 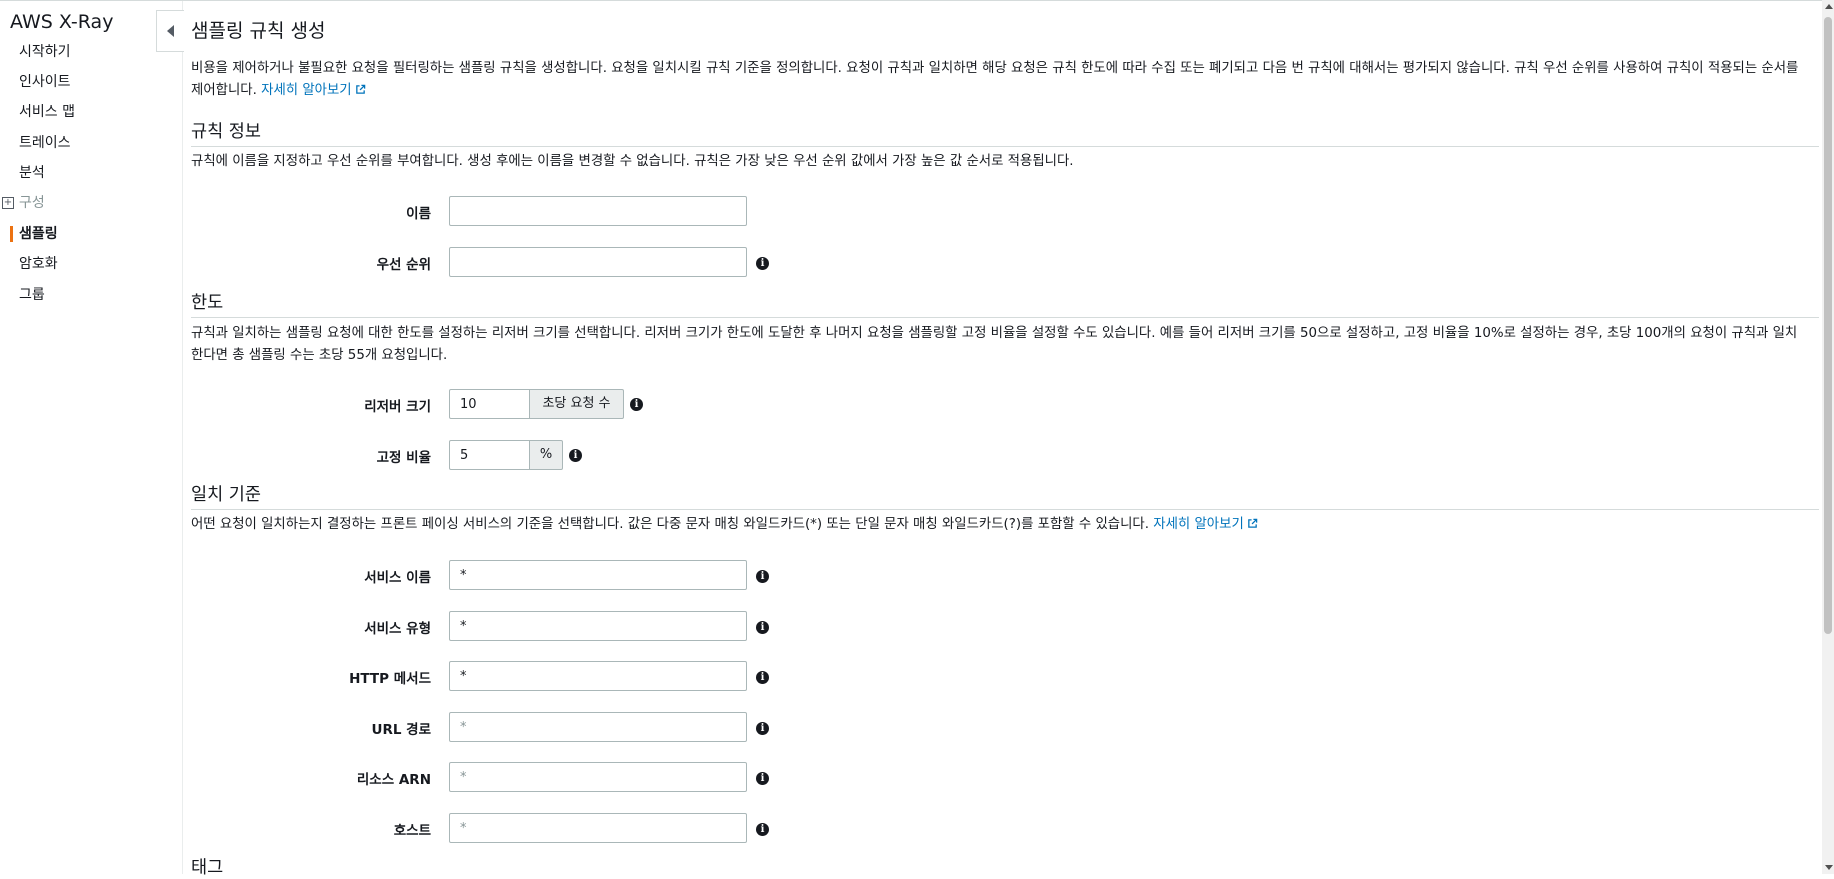 I want to click on reservoir-input, so click(x=489, y=404).